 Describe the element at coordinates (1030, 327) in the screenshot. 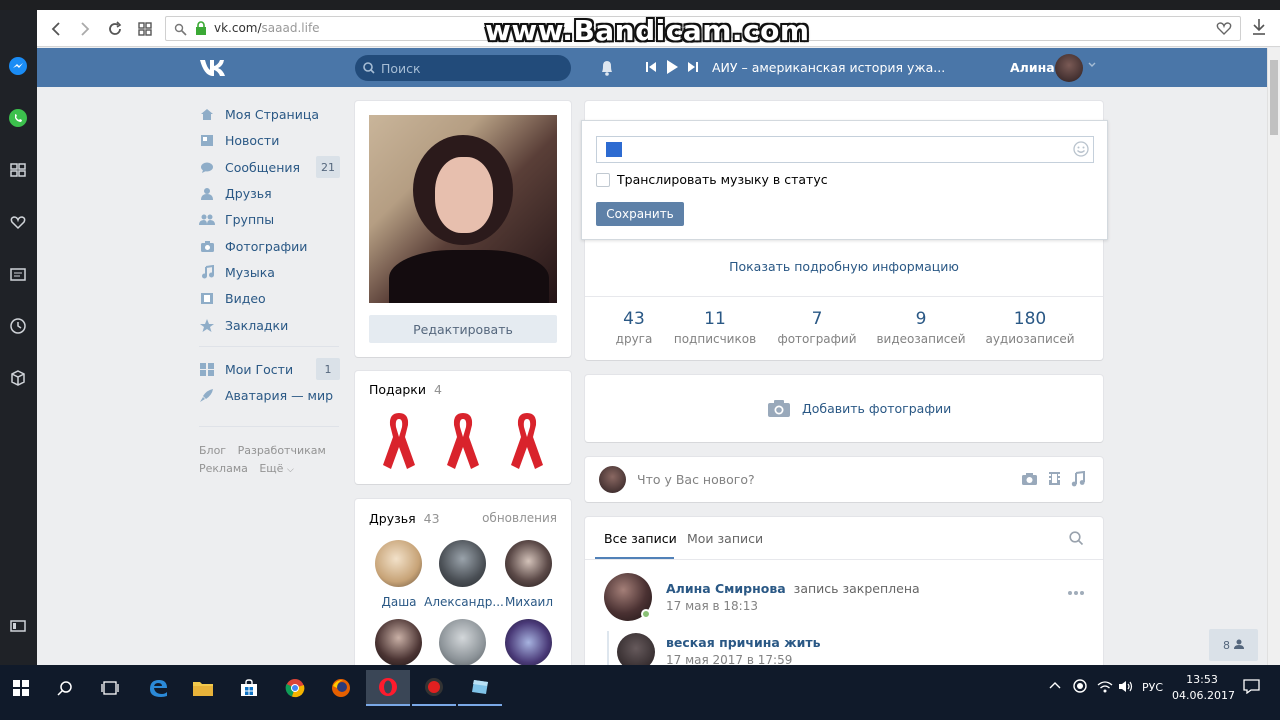

I see `counter-audio: 180 аудиозаписей` at that location.